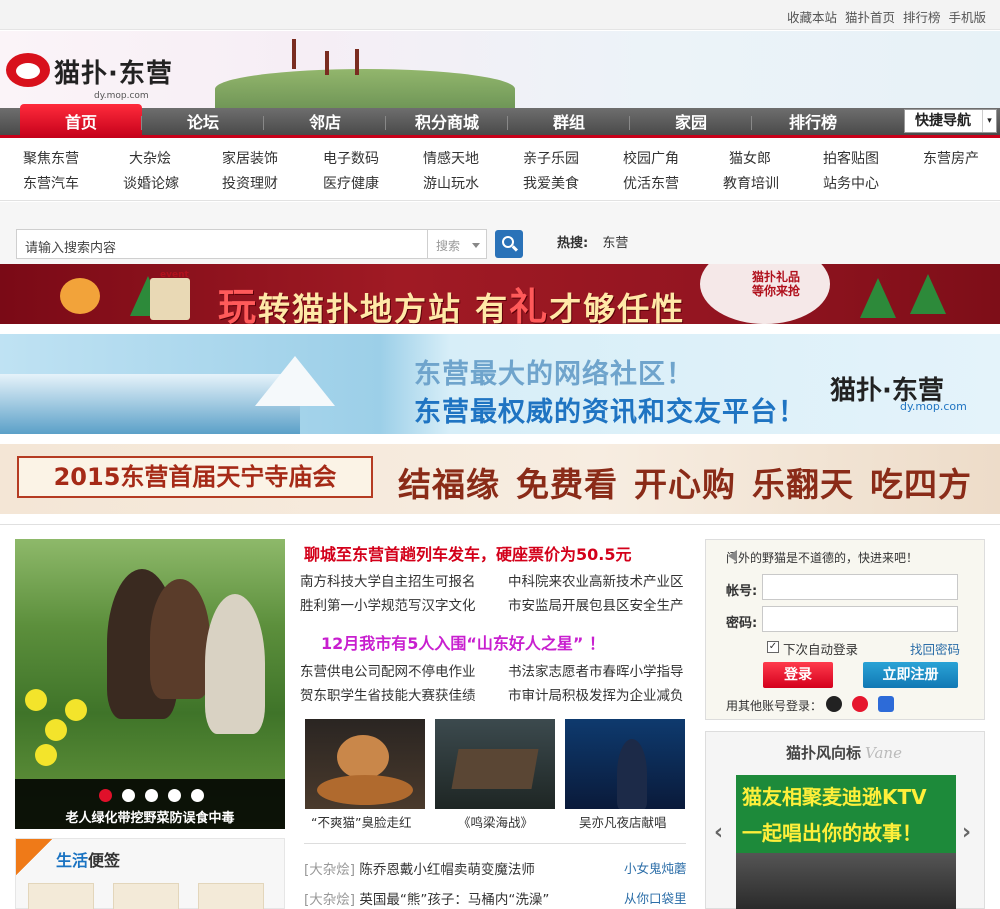 This screenshot has width=1000, height=909. Describe the element at coordinates (922, 16) in the screenshot. I see `ranking-link: 排行榜` at that location.